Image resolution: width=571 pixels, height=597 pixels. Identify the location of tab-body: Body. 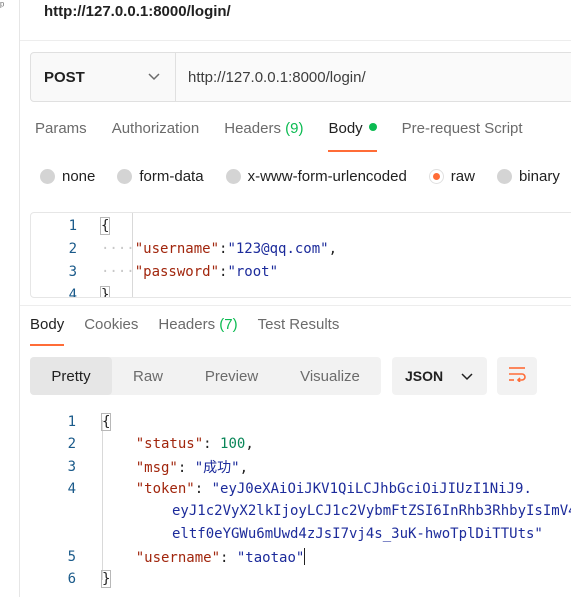
(352, 136).